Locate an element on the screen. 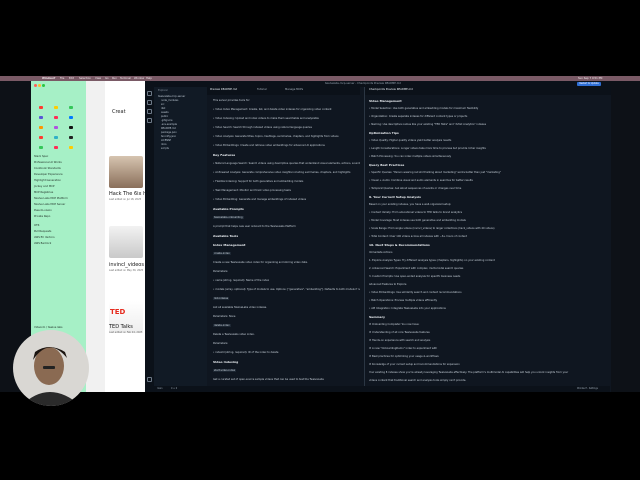 The image size is (640, 480). sidebar-item-pseudo-vision: Pseudo-vision is located at coordinates (43, 211).